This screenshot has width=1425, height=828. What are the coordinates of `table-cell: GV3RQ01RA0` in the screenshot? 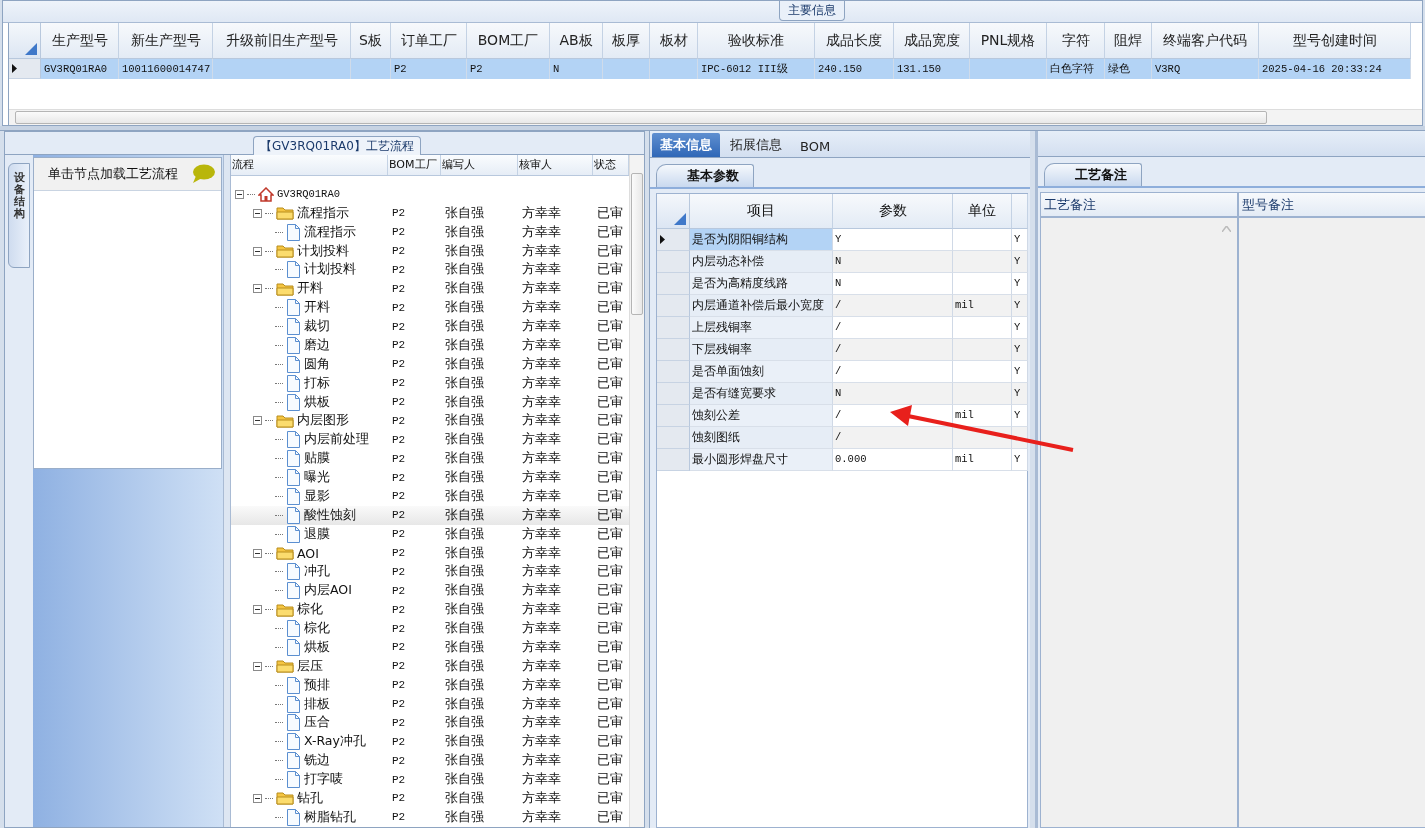 It's located at (80, 69).